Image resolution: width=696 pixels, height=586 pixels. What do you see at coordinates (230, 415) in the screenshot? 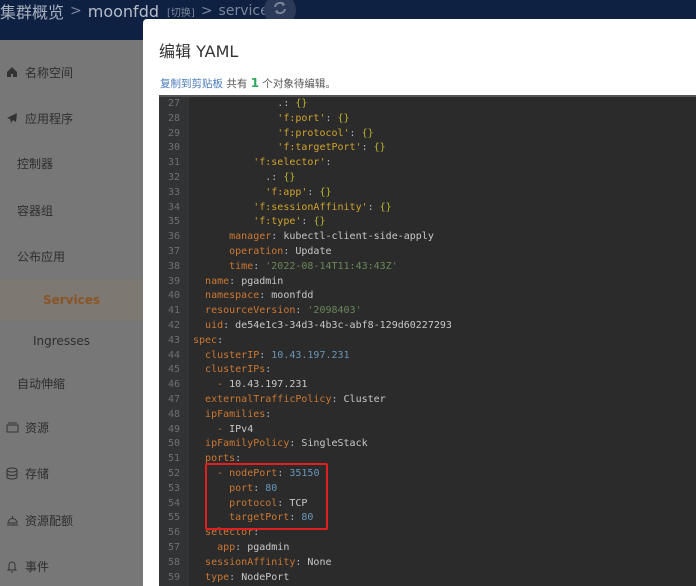
I see `line-code: ipFamilies:` at bounding box center [230, 415].